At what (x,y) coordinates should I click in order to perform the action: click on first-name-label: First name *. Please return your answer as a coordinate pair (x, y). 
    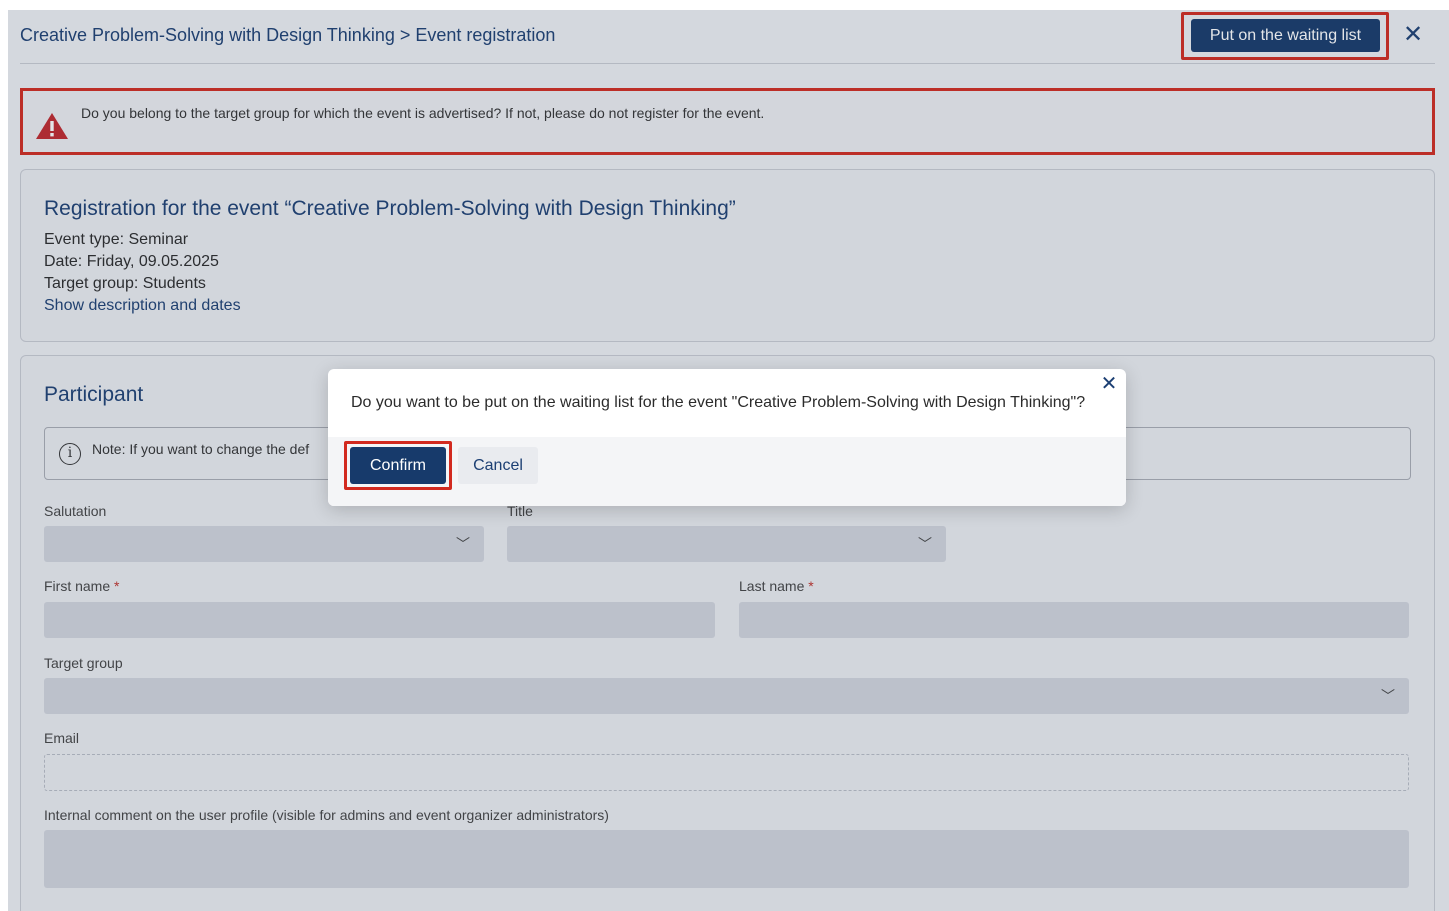
    Looking at the image, I should click on (81, 586).